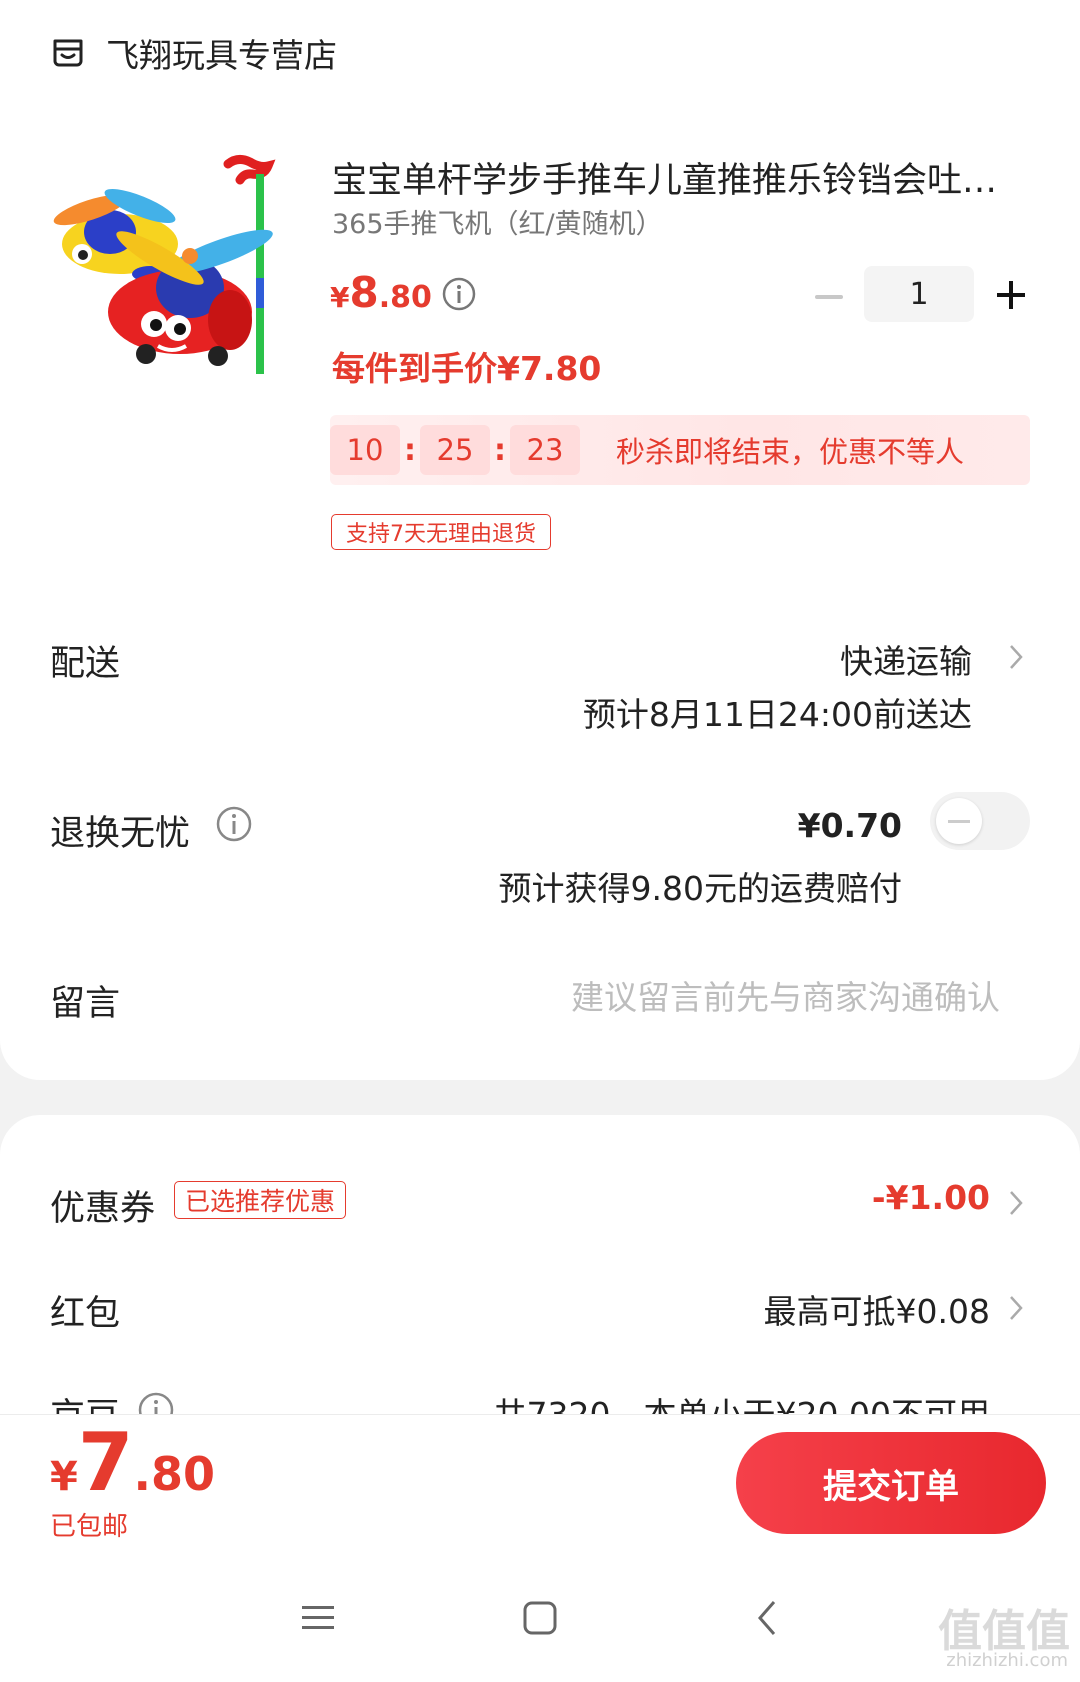 Image resolution: width=1080 pixels, height=1682 pixels. I want to click on countdown-seconds: 23, so click(545, 450).